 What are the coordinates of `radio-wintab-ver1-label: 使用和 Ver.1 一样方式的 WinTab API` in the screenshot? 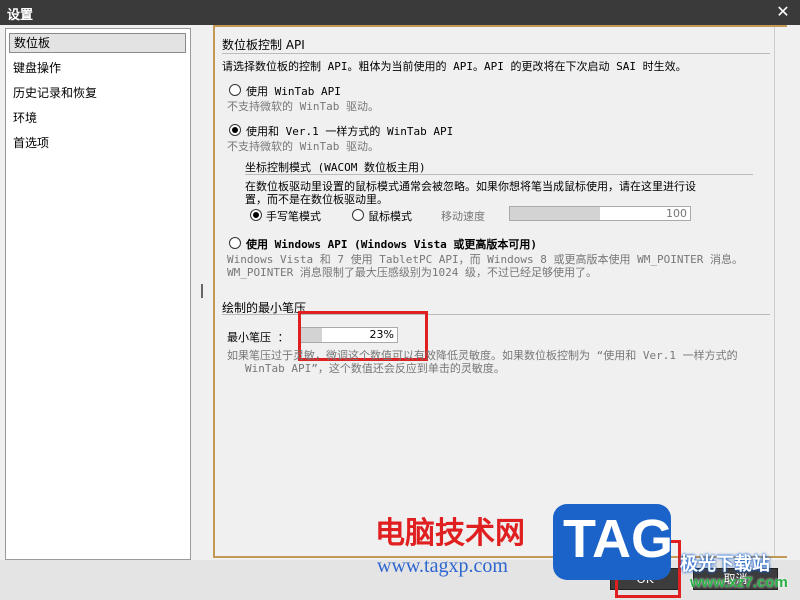 It's located at (349, 131).